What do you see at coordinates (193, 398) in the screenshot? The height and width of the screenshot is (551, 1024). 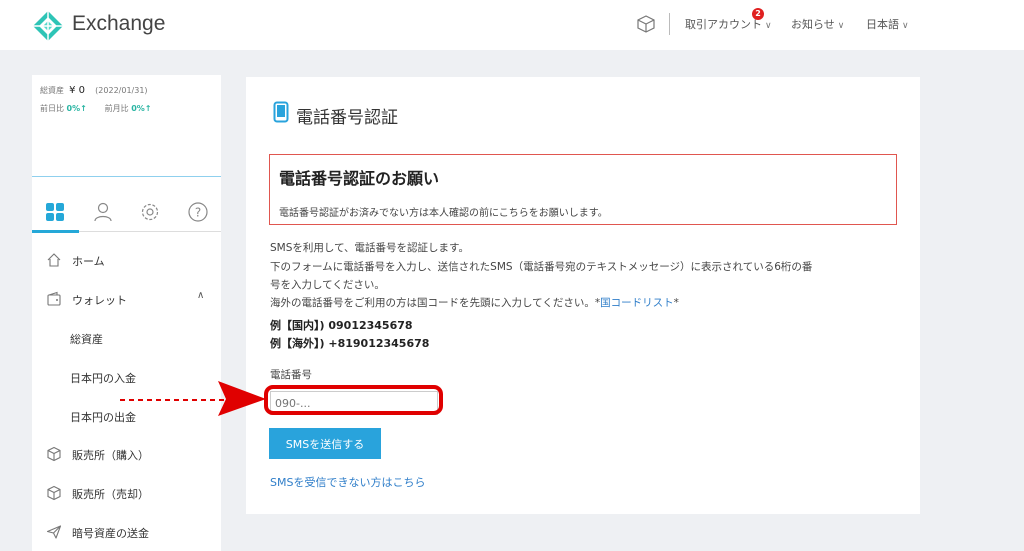 I see `annotation-arrow-icon` at bounding box center [193, 398].